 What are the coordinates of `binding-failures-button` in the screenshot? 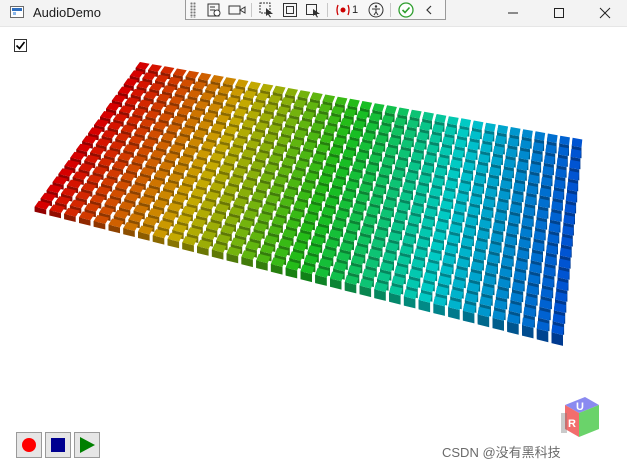 It's located at (342, 10).